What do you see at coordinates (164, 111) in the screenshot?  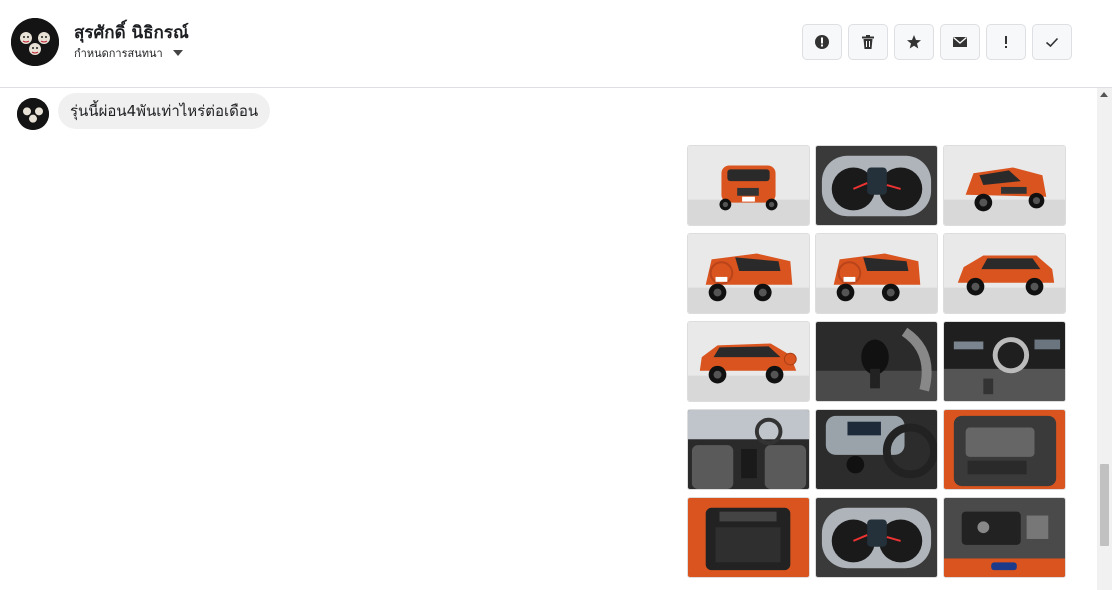 I see `message-bubble: รุ่นนี้ผ่อน4พันเท่าไหร่ต่อเดือน` at bounding box center [164, 111].